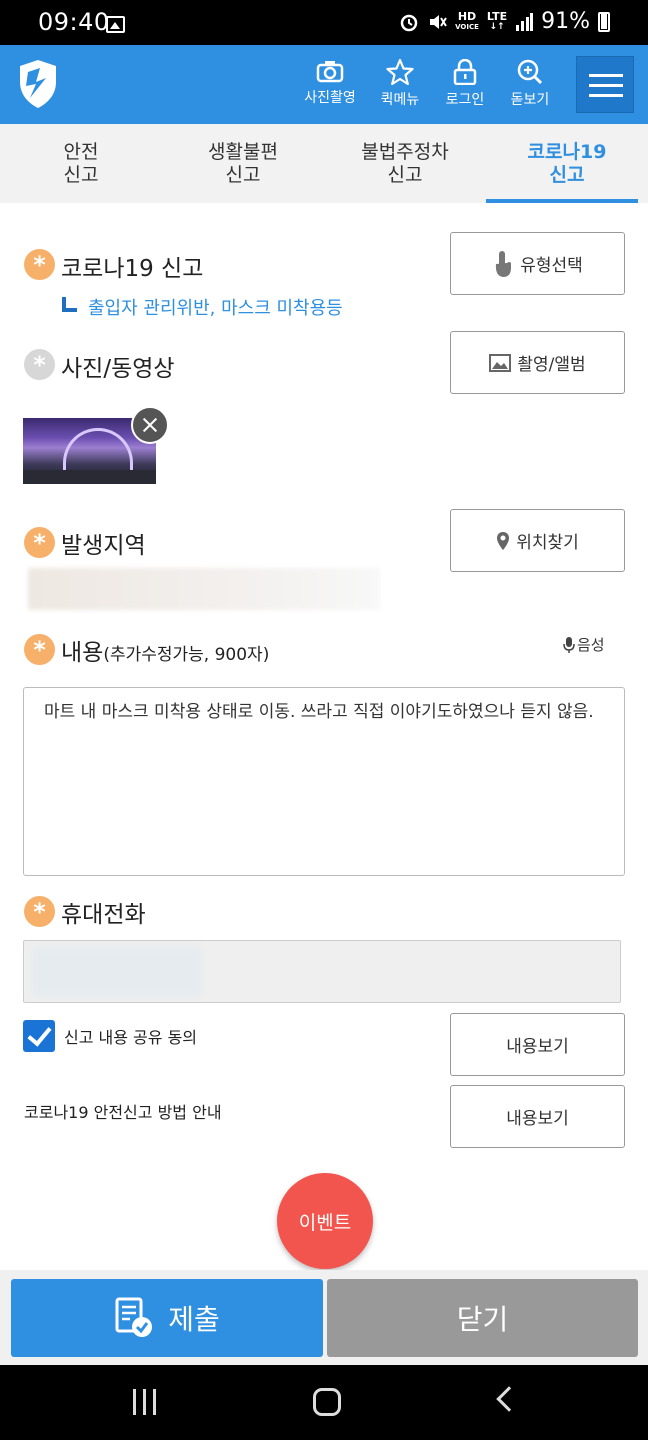 This screenshot has height=1440, width=648. Describe the element at coordinates (504, 263) in the screenshot. I see `touch-finger-icon` at that location.